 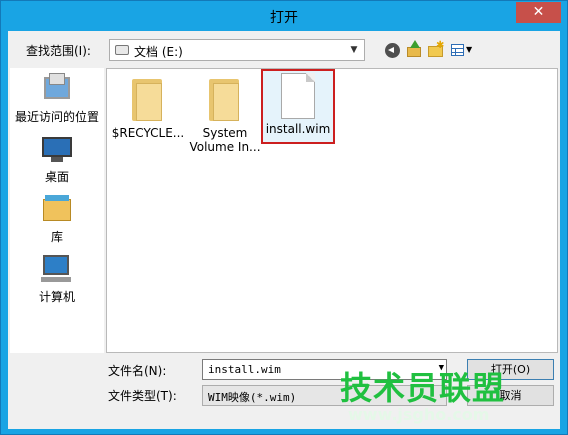 What do you see at coordinates (538, 12) in the screenshot?
I see `close-button: ✕` at bounding box center [538, 12].